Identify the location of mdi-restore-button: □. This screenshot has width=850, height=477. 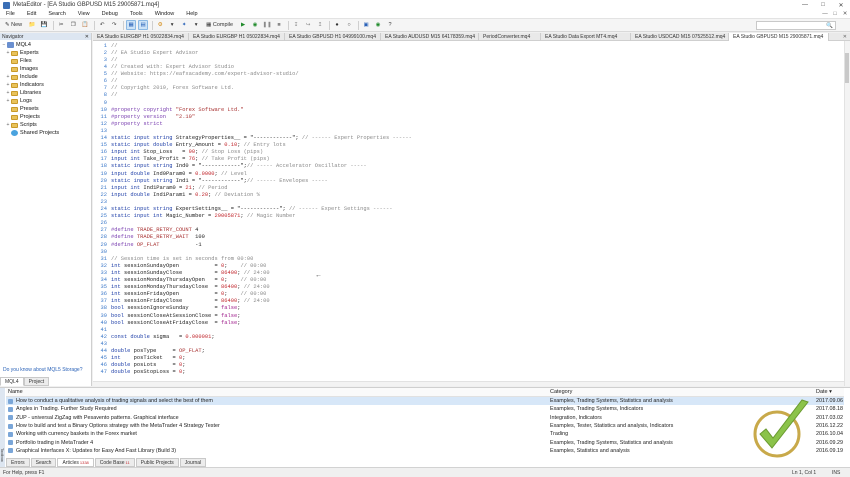
(835, 14).